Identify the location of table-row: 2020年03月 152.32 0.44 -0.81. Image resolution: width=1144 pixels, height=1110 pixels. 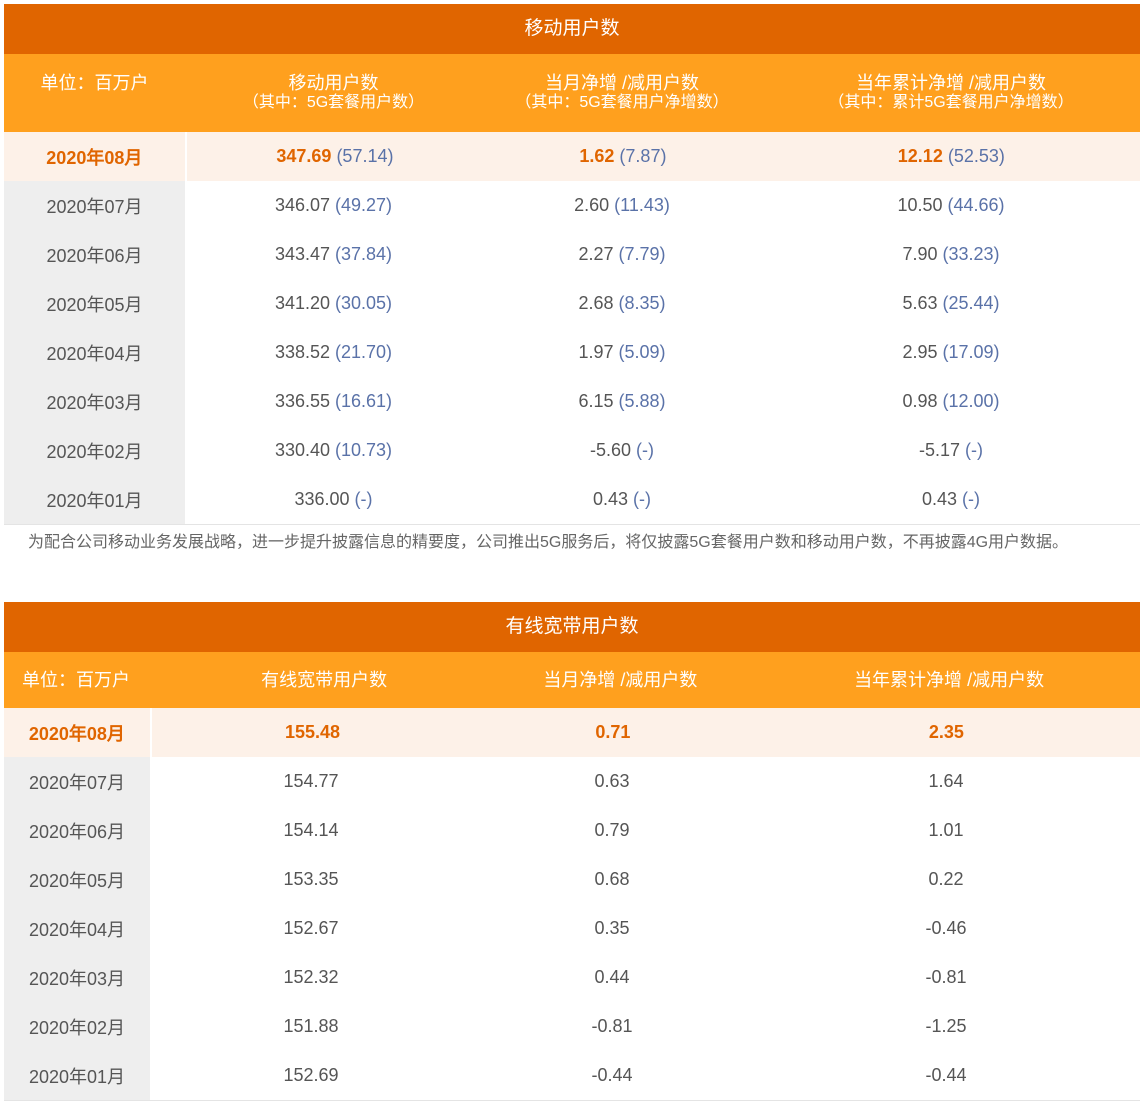
(572, 977).